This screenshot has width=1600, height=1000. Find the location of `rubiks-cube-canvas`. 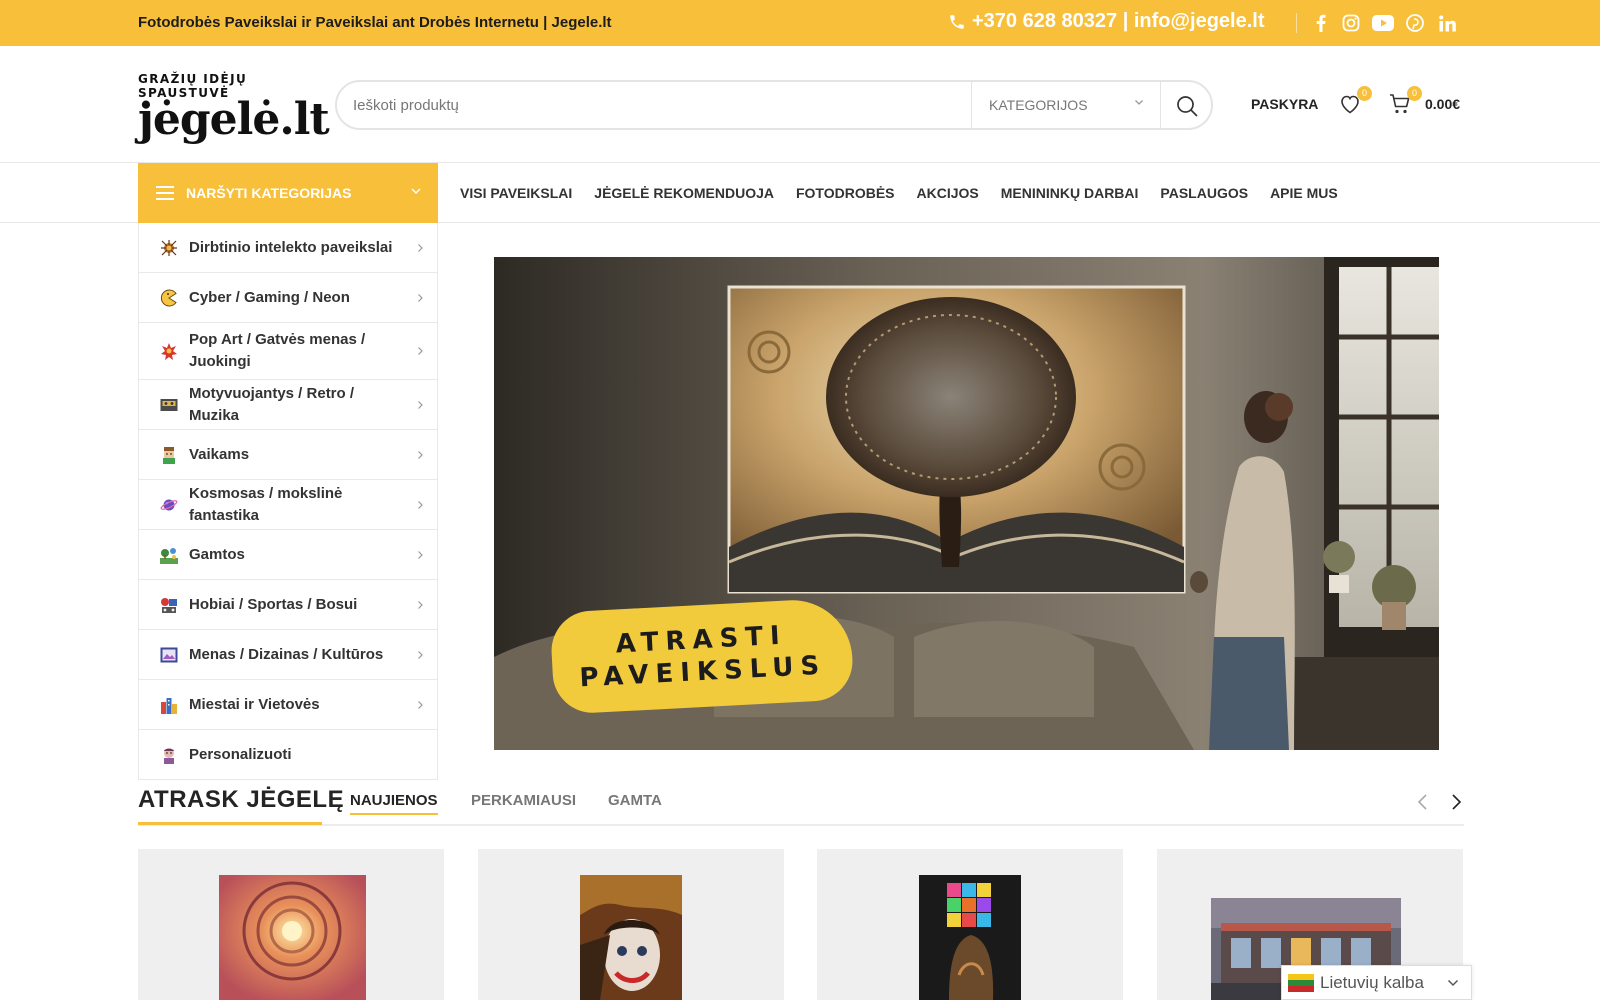

rubiks-cube-canvas is located at coordinates (970, 937).